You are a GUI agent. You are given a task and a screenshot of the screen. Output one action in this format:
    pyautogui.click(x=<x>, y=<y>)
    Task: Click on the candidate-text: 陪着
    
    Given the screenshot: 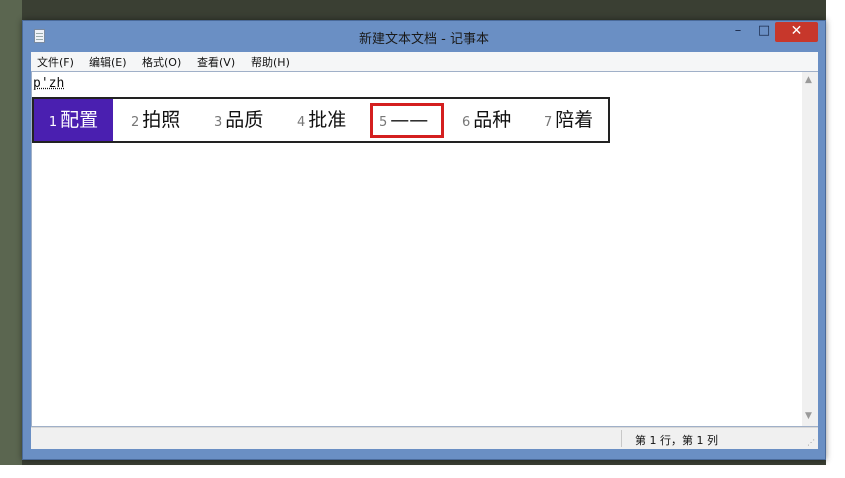 What is the action you would take?
    pyautogui.click(x=574, y=120)
    